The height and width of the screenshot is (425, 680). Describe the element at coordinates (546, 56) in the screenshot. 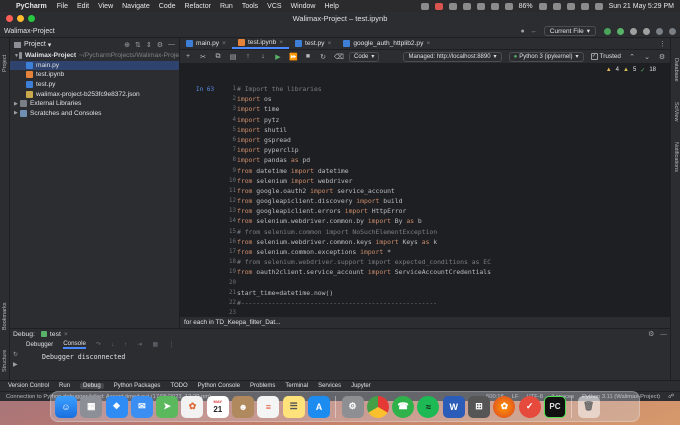

I see `kernel-select: ● Python 3 (ipykernel) ▾` at that location.